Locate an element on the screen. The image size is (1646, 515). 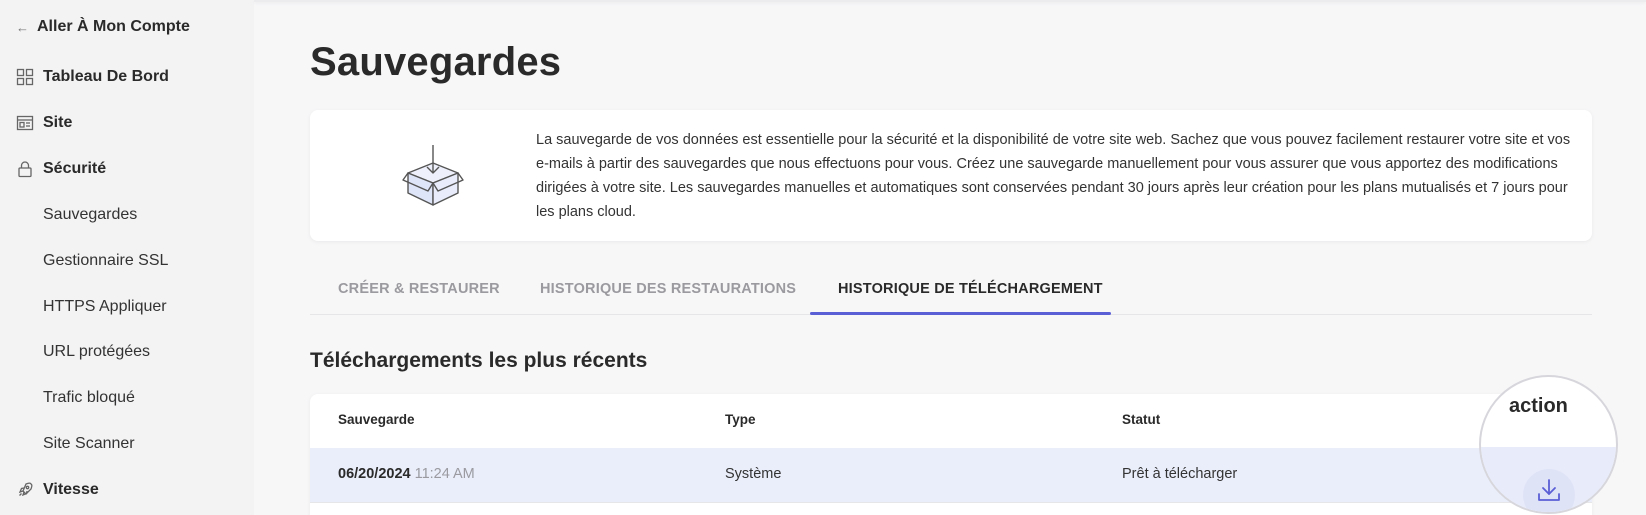
backup-time: 11:24 AM is located at coordinates (444, 474).